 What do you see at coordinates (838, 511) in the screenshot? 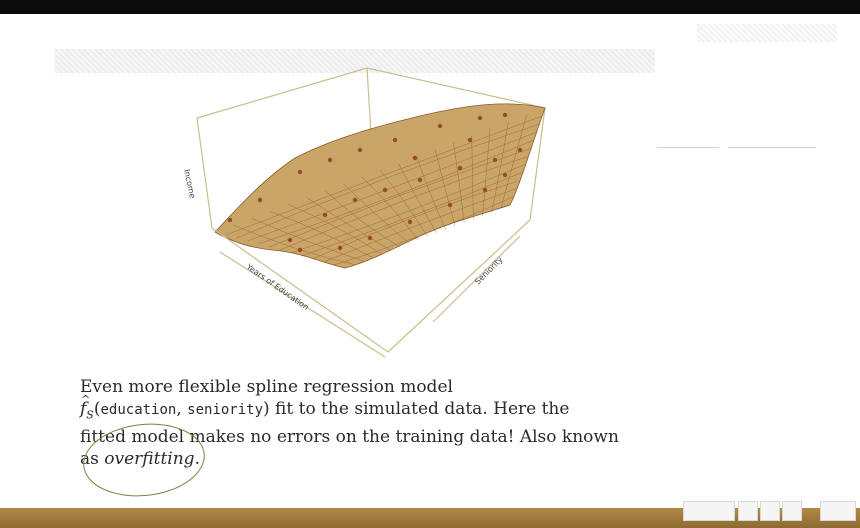
I see `fullscreen-button` at bounding box center [838, 511].